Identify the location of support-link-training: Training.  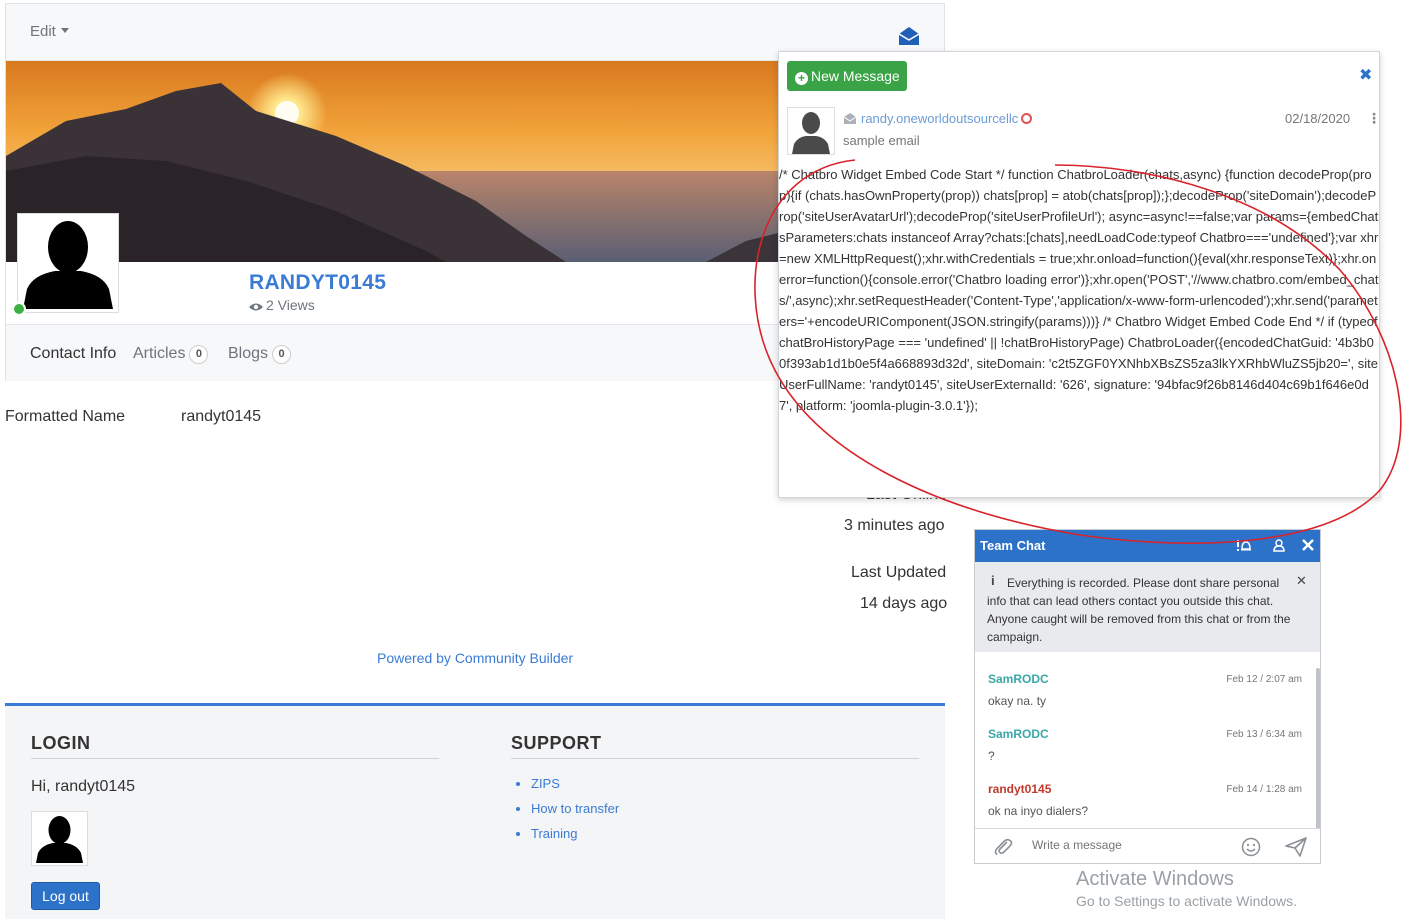
(554, 833).